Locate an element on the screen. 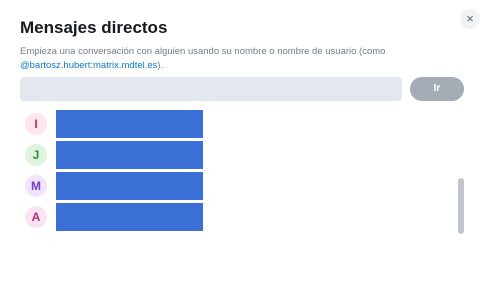 This screenshot has height=292, width=500. dm-list-item: I is located at coordinates (119, 124).